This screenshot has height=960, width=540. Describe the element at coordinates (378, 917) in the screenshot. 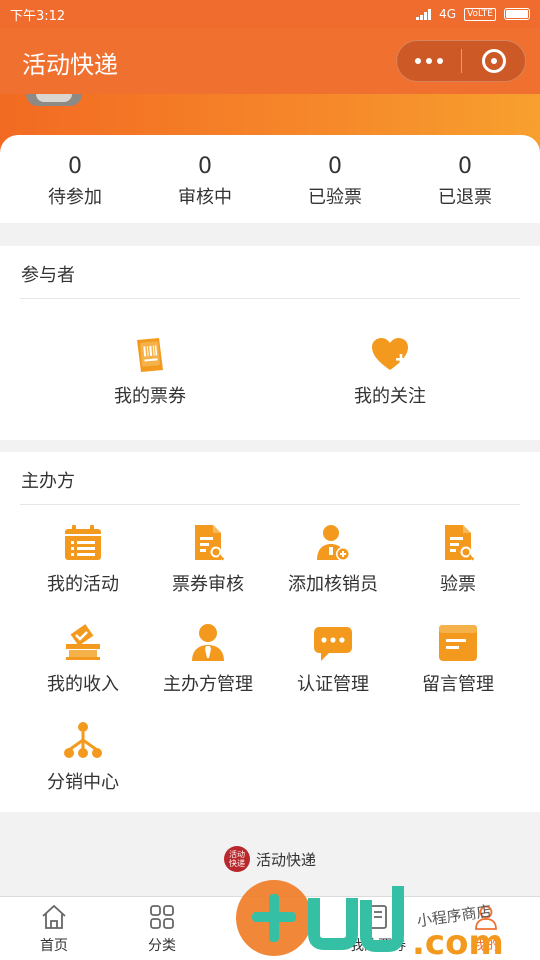

I see `ticket-tab-icon` at that location.